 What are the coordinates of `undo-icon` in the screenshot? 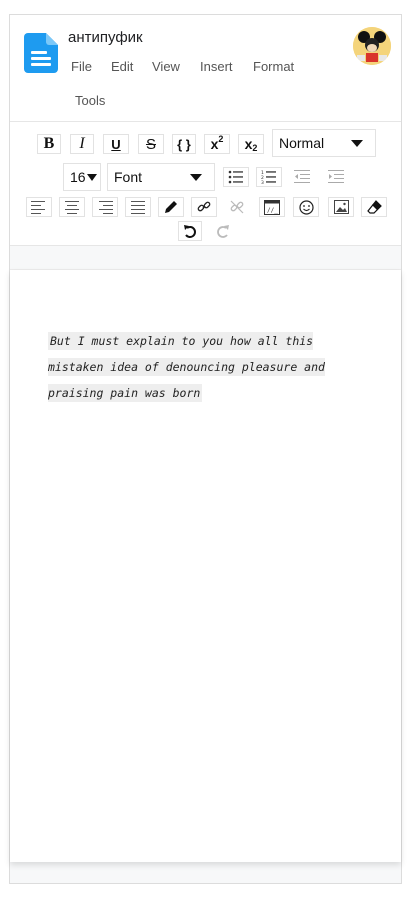 It's located at (190, 231).